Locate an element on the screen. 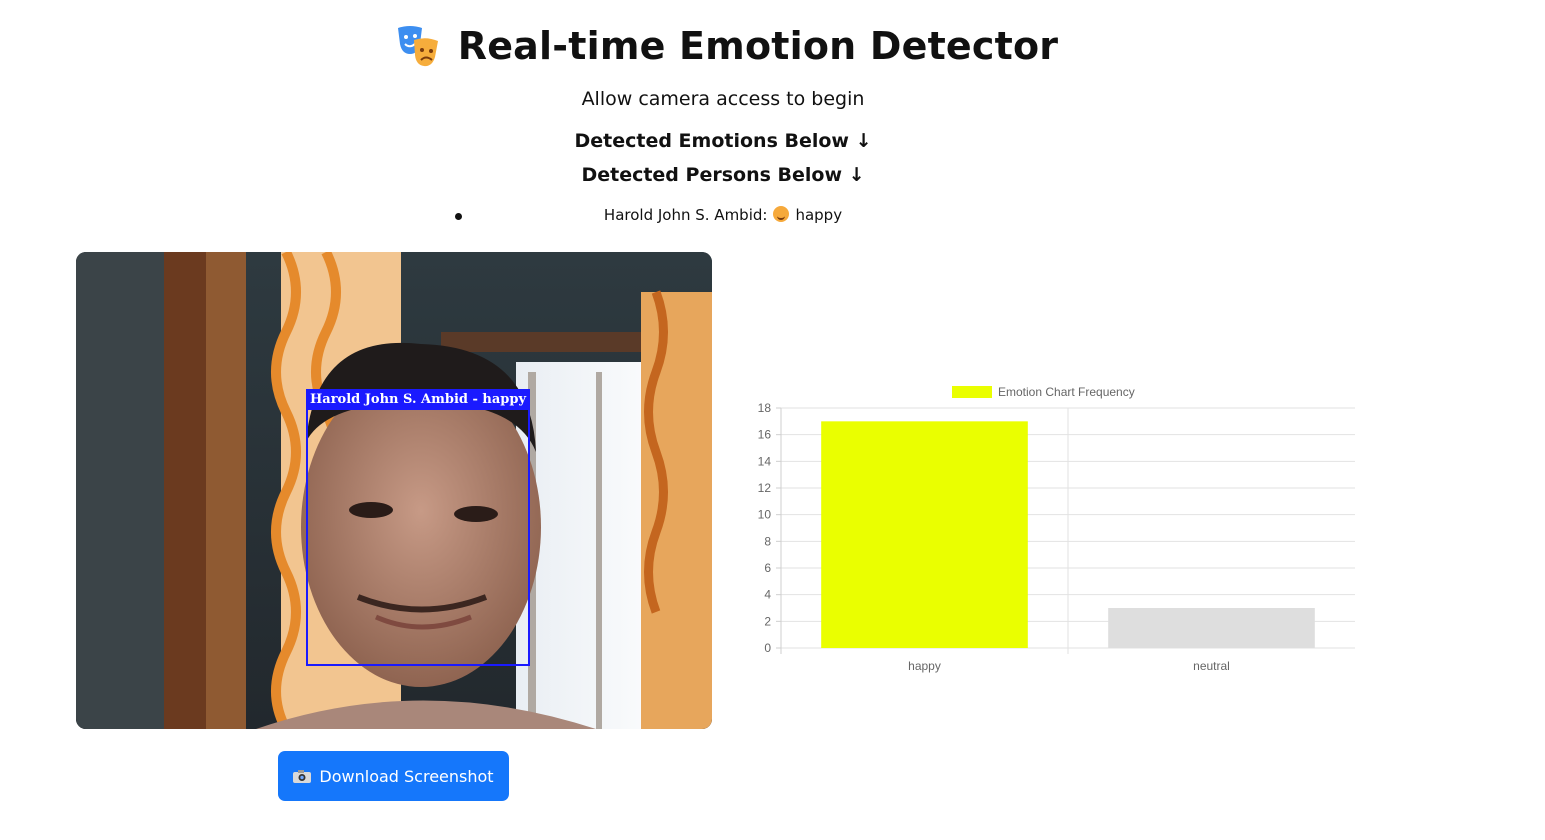 This screenshot has width=1545, height=840. y-tick-label: 0 is located at coordinates (767, 648).